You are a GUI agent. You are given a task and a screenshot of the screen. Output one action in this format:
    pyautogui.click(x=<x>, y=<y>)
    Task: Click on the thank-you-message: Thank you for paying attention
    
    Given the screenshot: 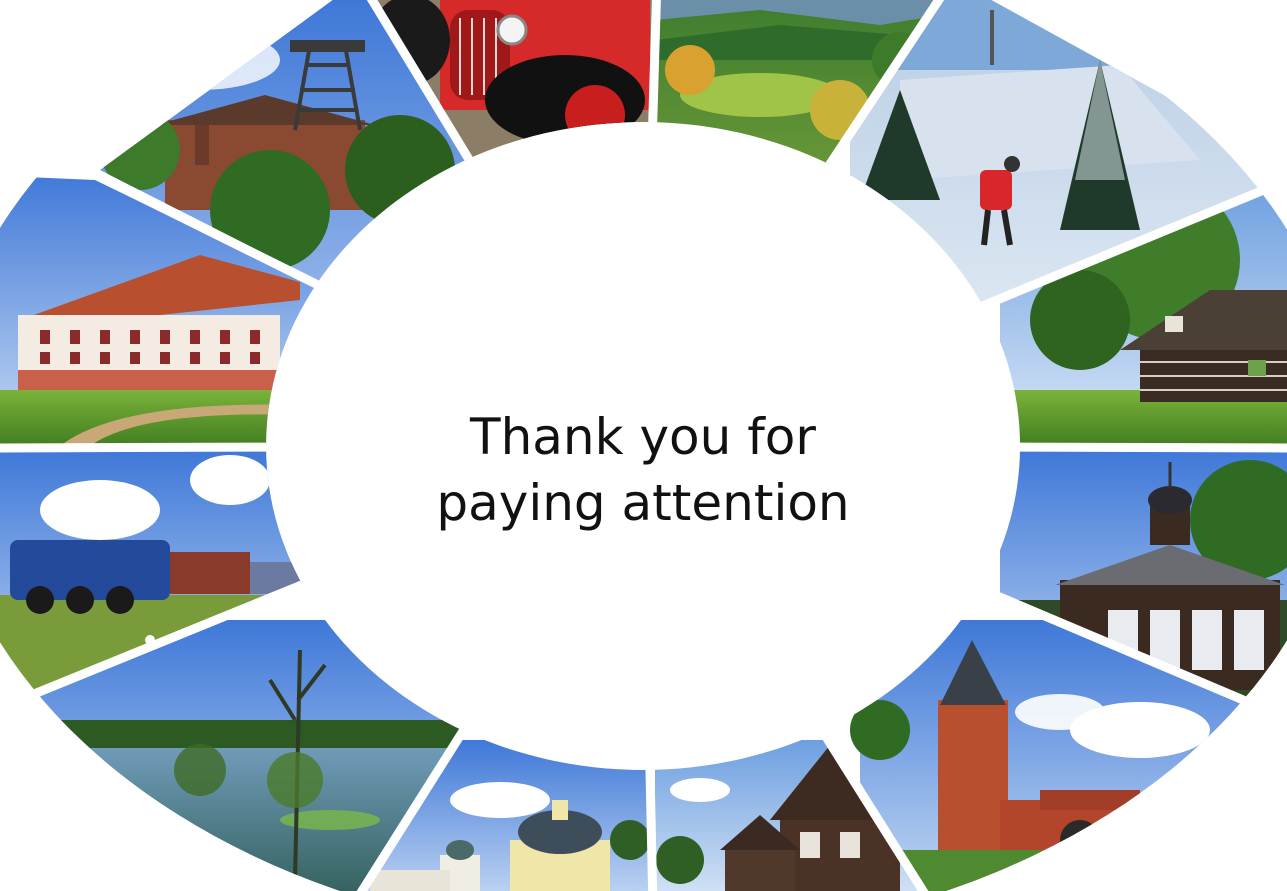 What is the action you would take?
    pyautogui.click(x=643, y=470)
    